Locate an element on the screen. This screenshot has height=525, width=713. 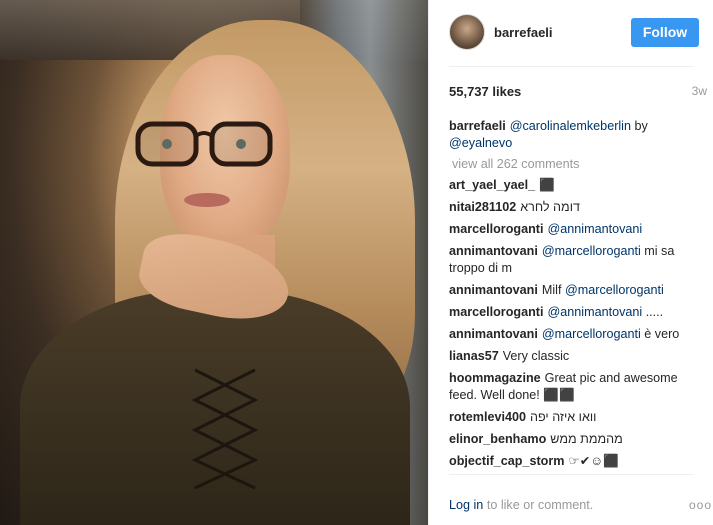
comment-item: art_yael_yael_ ⬛ is located at coordinates (571, 185).